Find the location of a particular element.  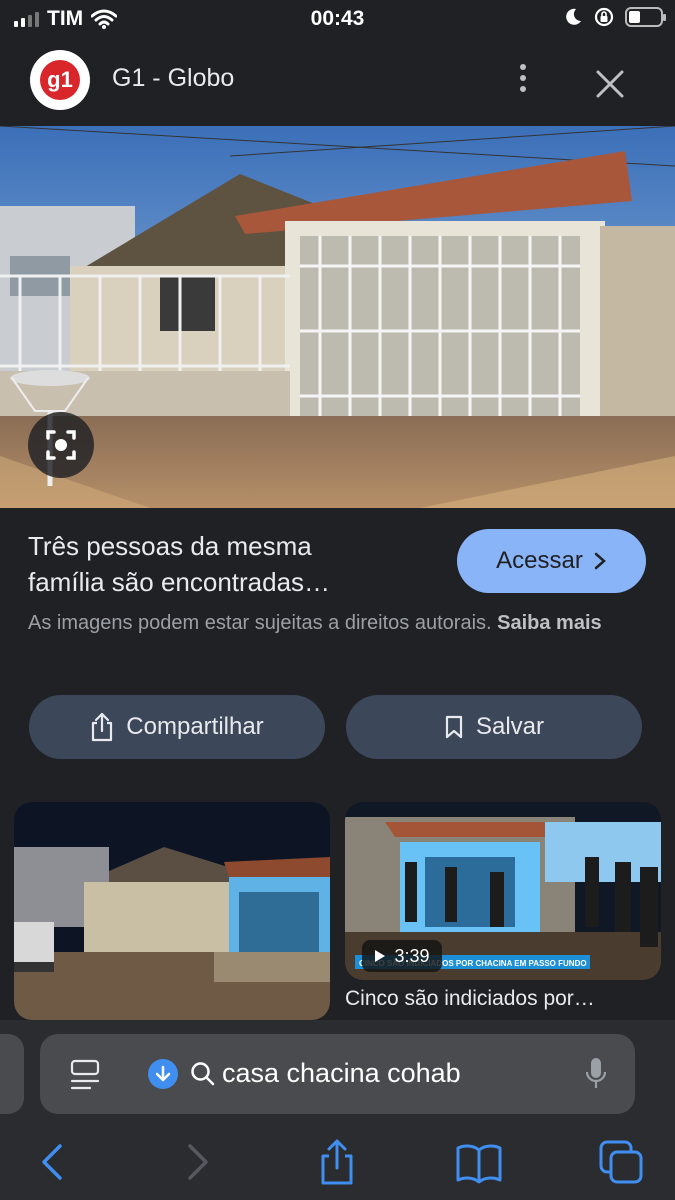

source-name: G1 - Globo is located at coordinates (173, 78).